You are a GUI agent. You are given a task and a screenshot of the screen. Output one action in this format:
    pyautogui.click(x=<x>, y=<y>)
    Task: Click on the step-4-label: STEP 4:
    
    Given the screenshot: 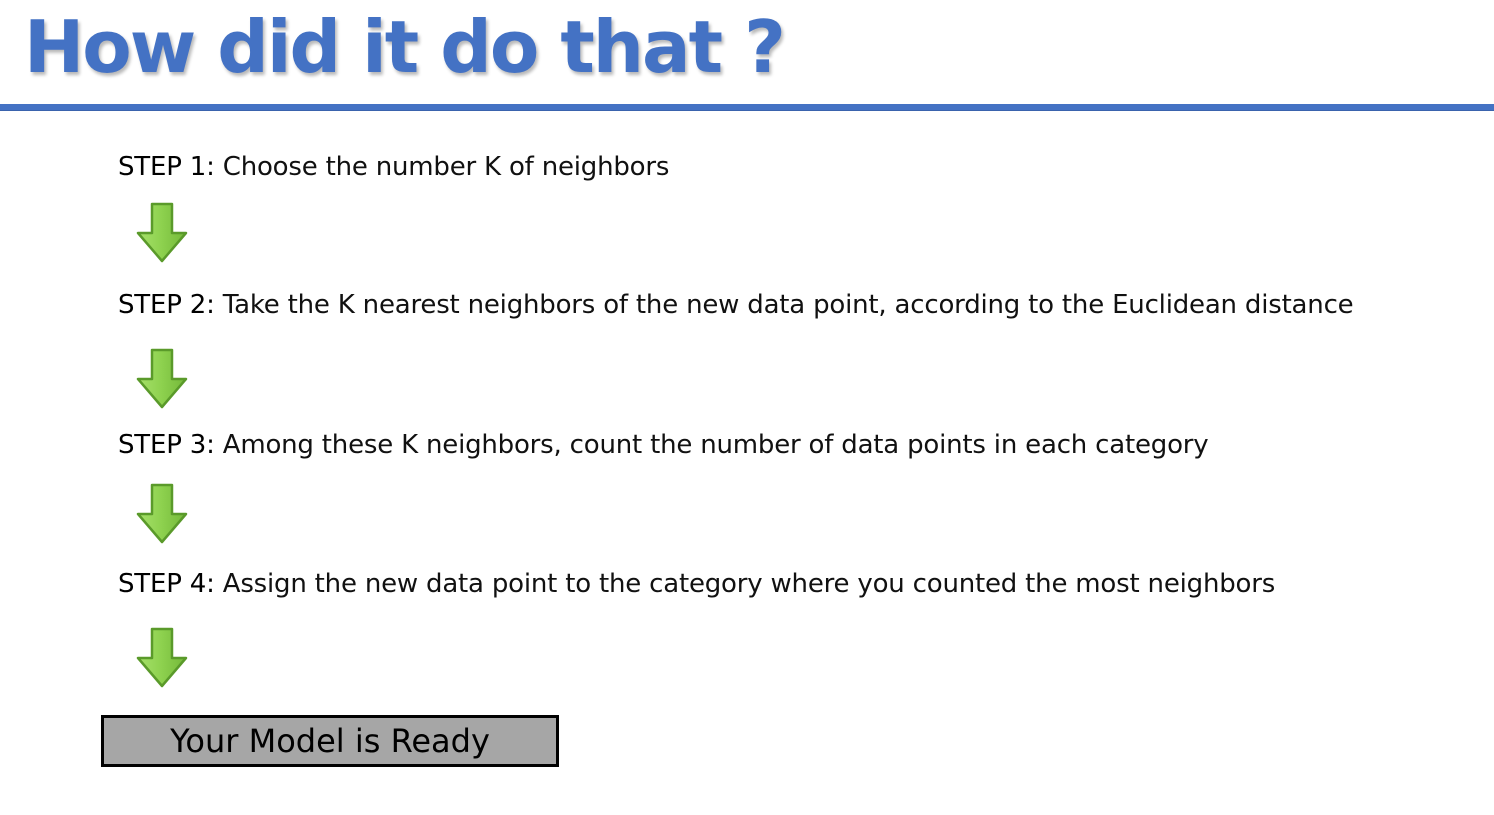 What is the action you would take?
    pyautogui.click(x=166, y=584)
    